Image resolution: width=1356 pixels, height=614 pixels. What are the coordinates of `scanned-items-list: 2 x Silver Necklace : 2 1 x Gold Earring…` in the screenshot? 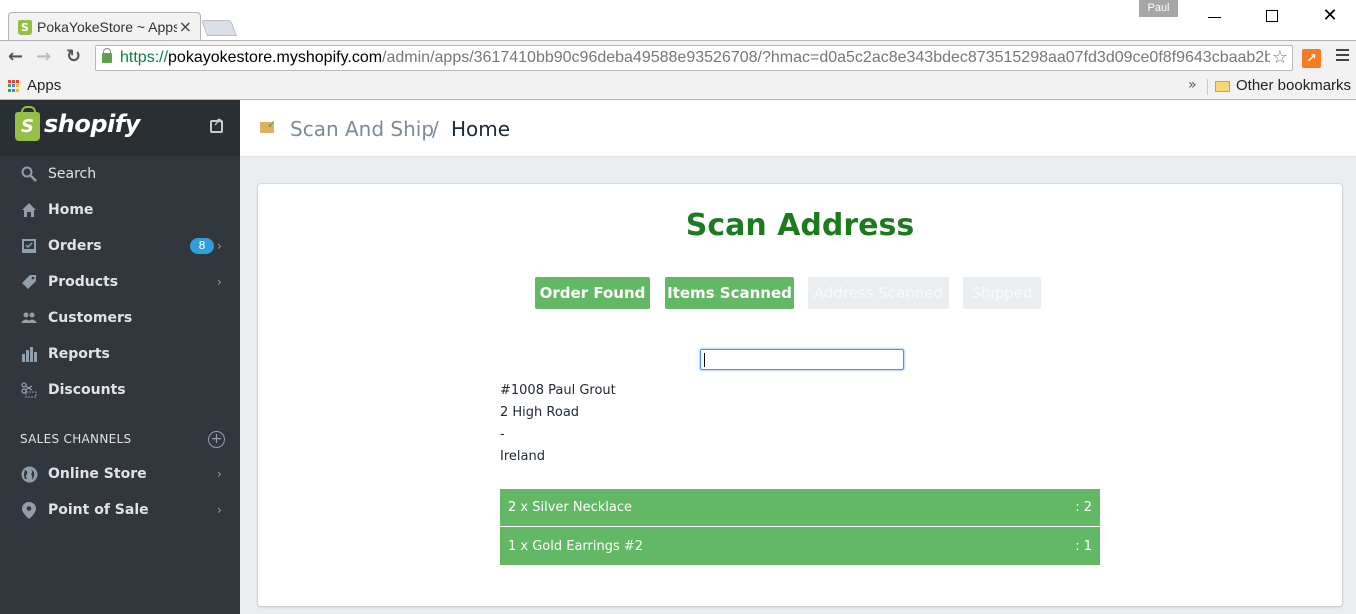 It's located at (800, 527).